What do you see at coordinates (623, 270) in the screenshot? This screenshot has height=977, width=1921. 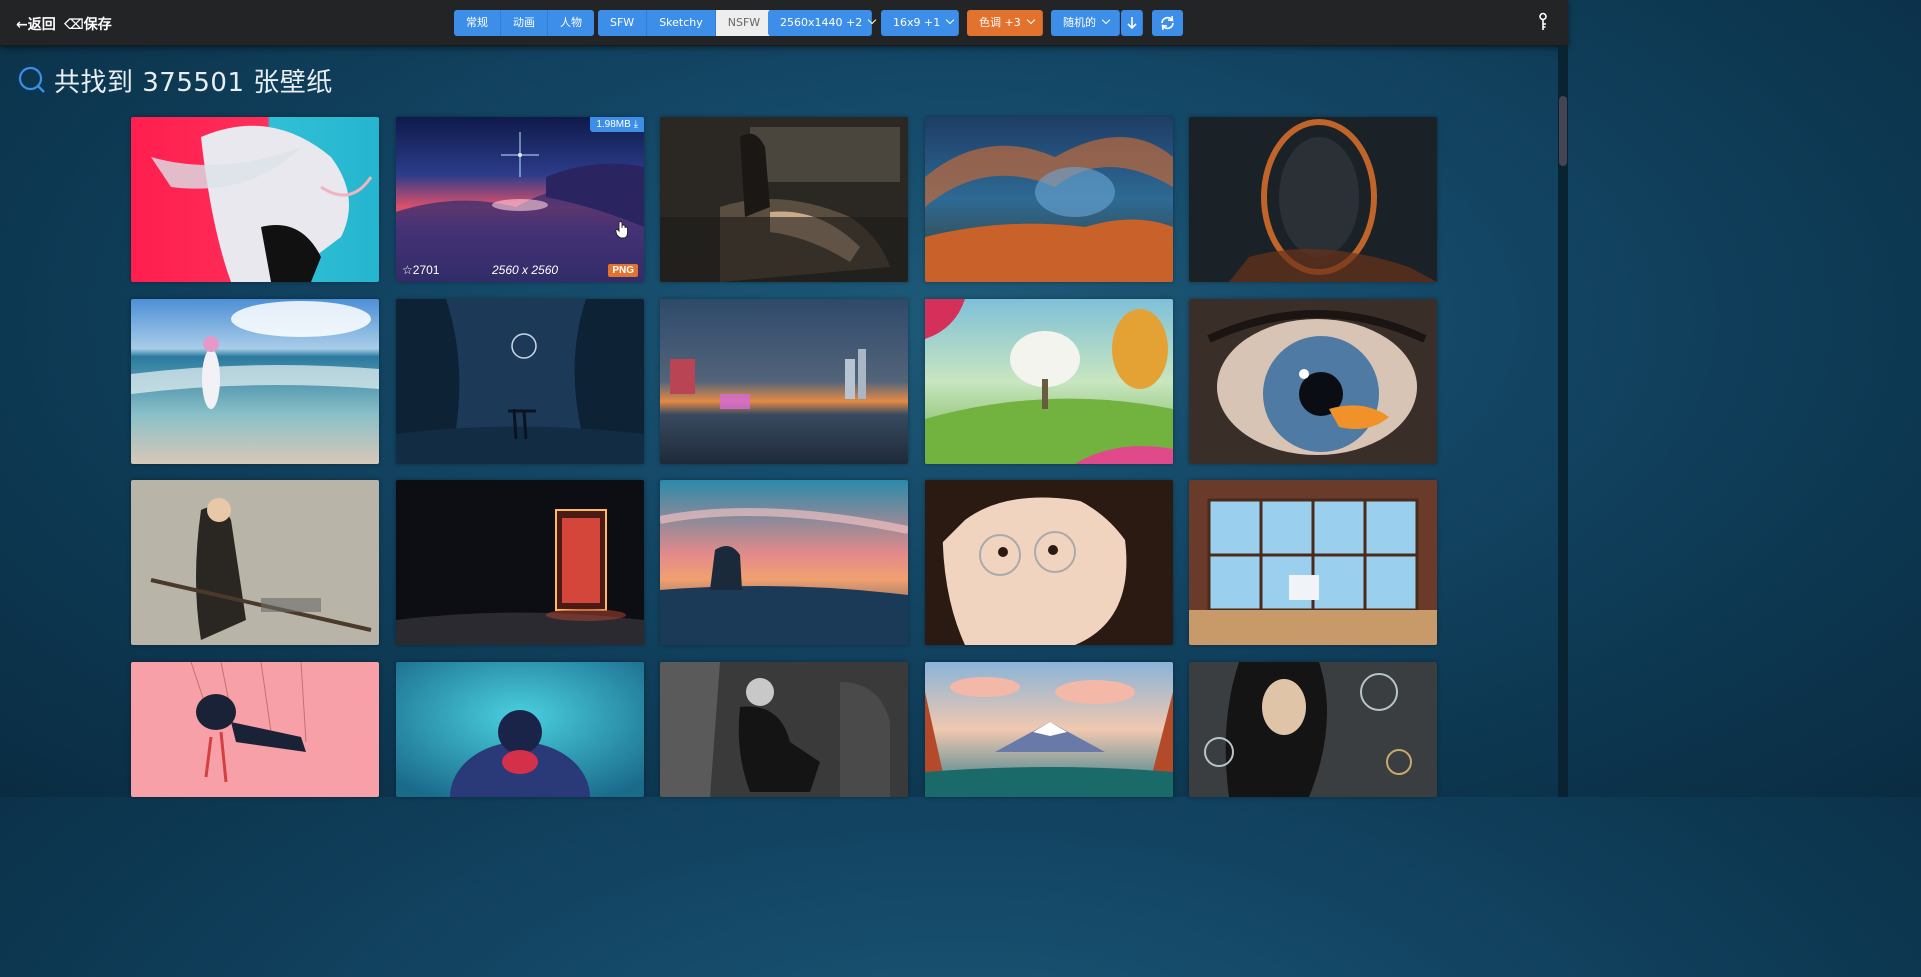 I see `format-badge: PNG` at bounding box center [623, 270].